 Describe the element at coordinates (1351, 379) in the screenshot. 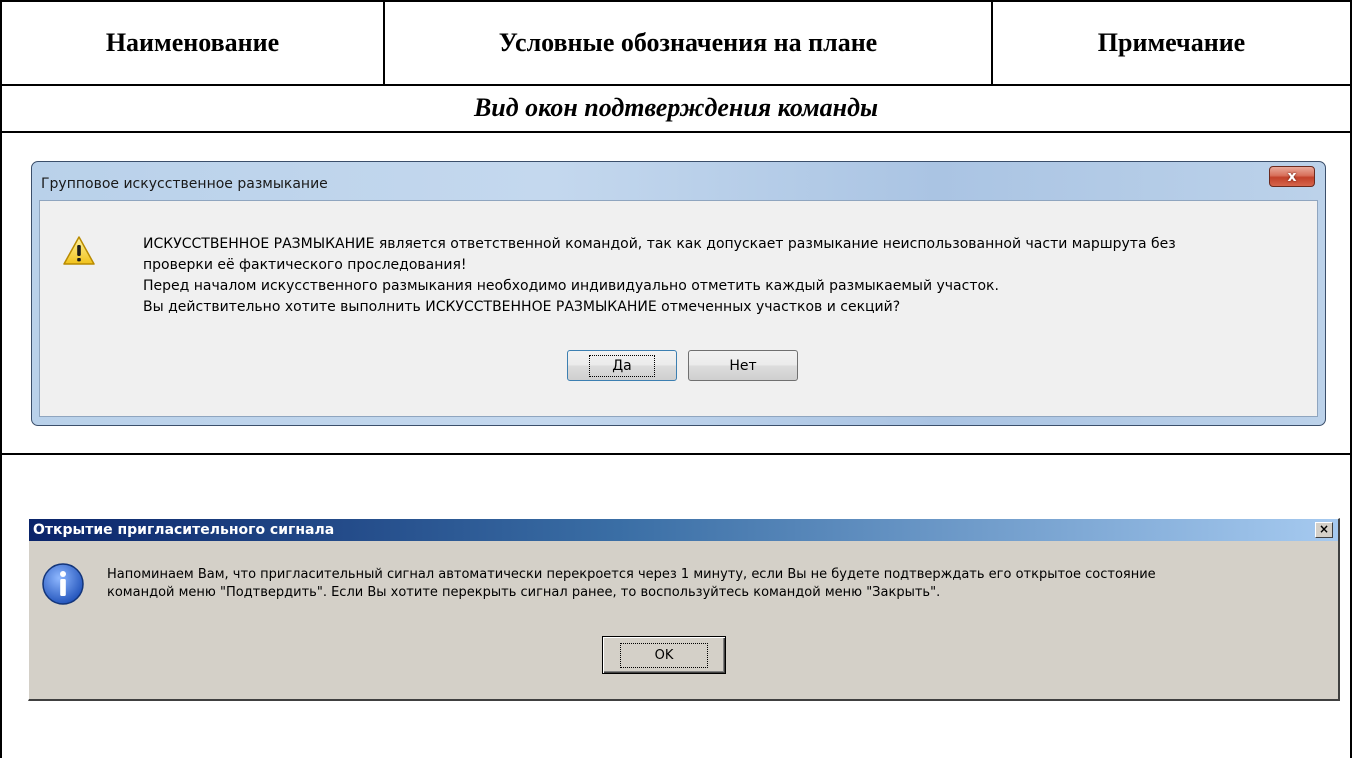

I see `table-border-right` at that location.